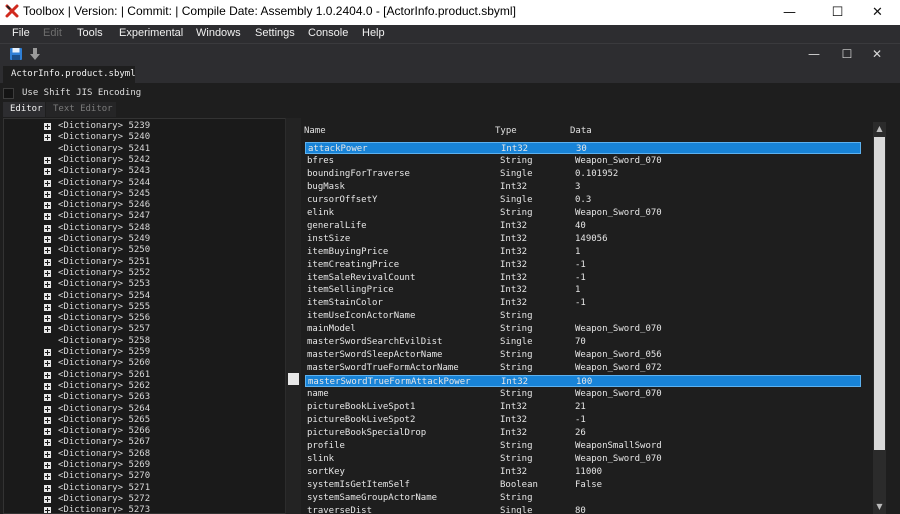 Image resolution: width=900 pixels, height=514 pixels. I want to click on minimize-button: —, so click(789, 12).